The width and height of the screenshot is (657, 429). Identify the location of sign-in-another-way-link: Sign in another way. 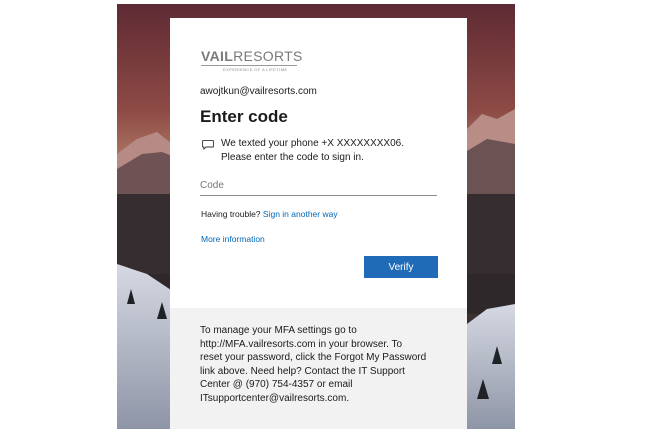
(300, 214).